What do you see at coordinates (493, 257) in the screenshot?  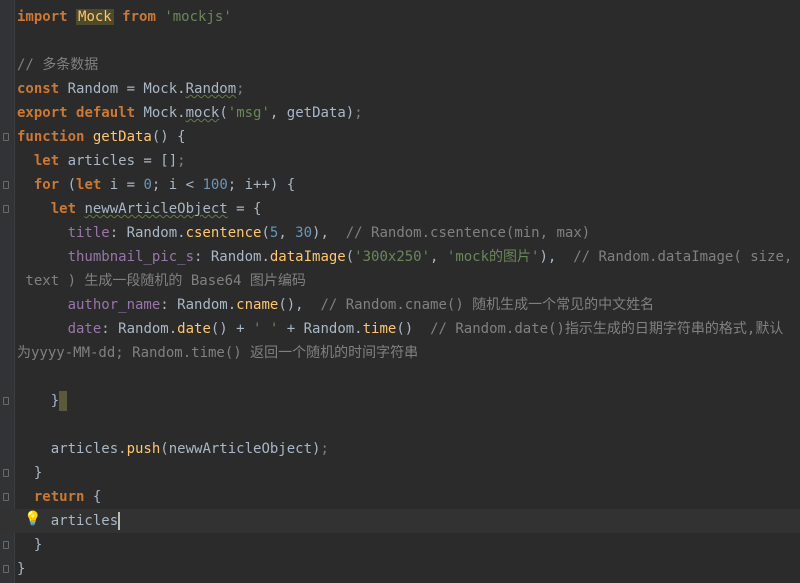 I see `code-token: 'mock的图片'` at bounding box center [493, 257].